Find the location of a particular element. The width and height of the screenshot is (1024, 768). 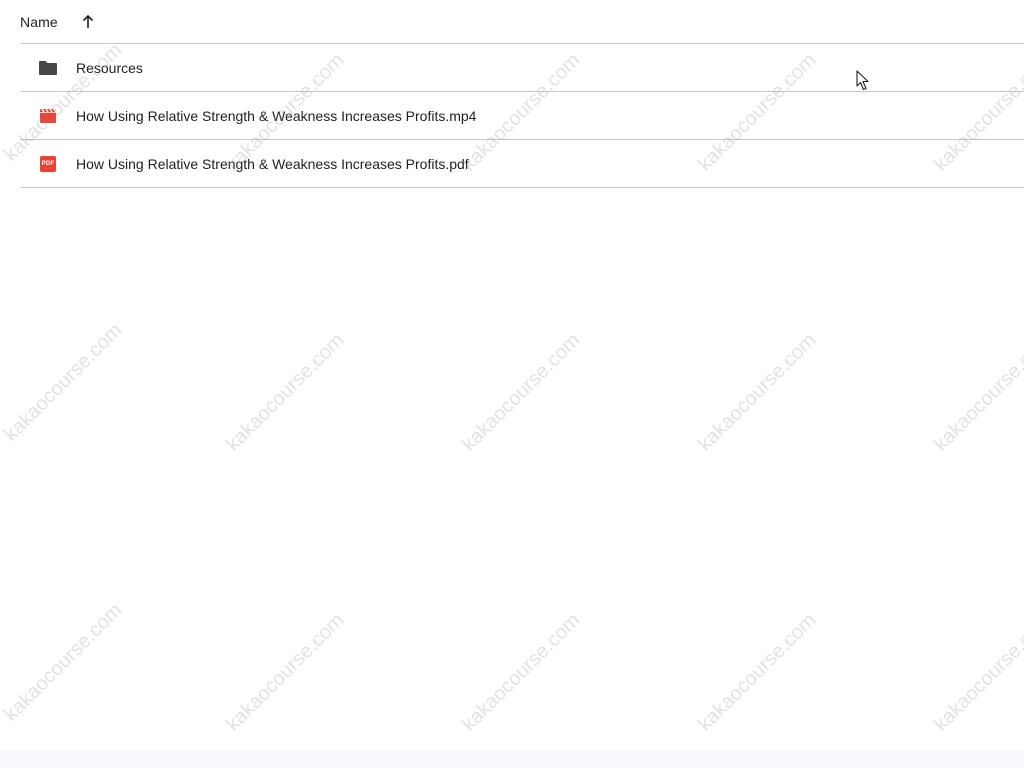

file-row-resources: Resources is located at coordinates (522, 68).